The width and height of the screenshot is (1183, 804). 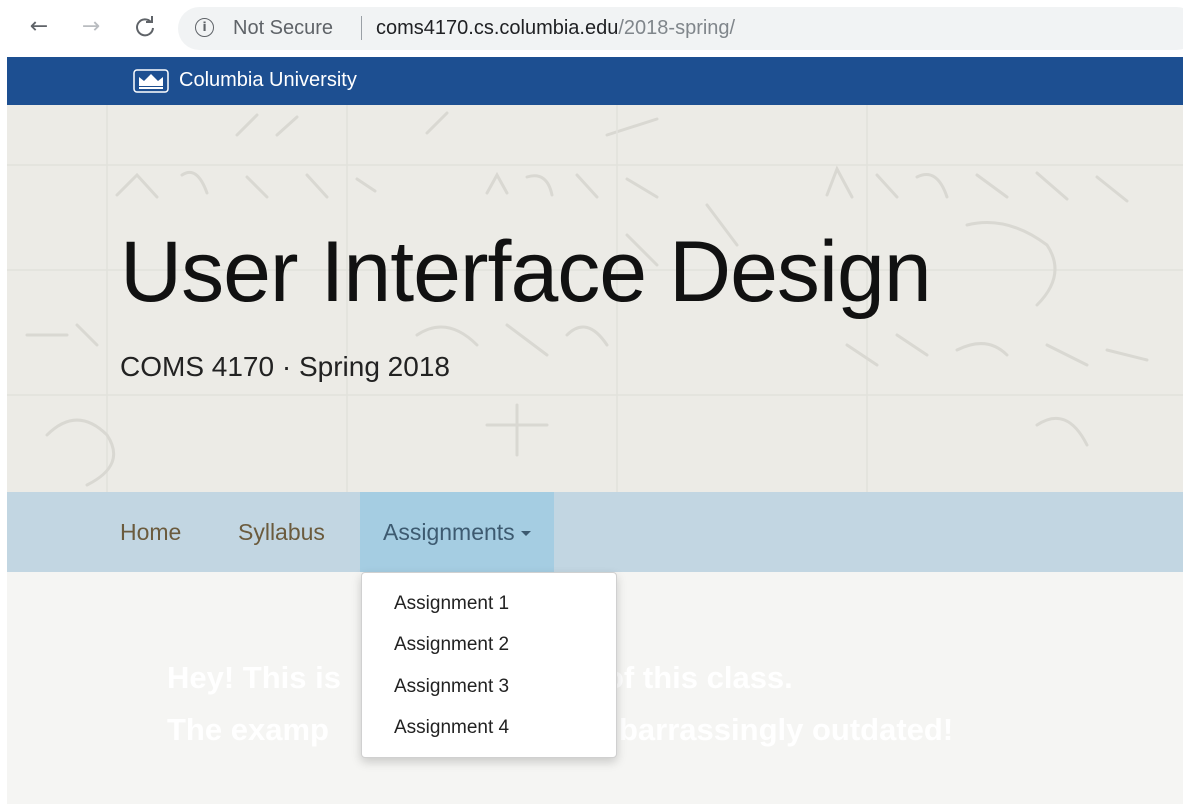 What do you see at coordinates (248, 729) in the screenshot?
I see `banner-line-2-left: The examp` at bounding box center [248, 729].